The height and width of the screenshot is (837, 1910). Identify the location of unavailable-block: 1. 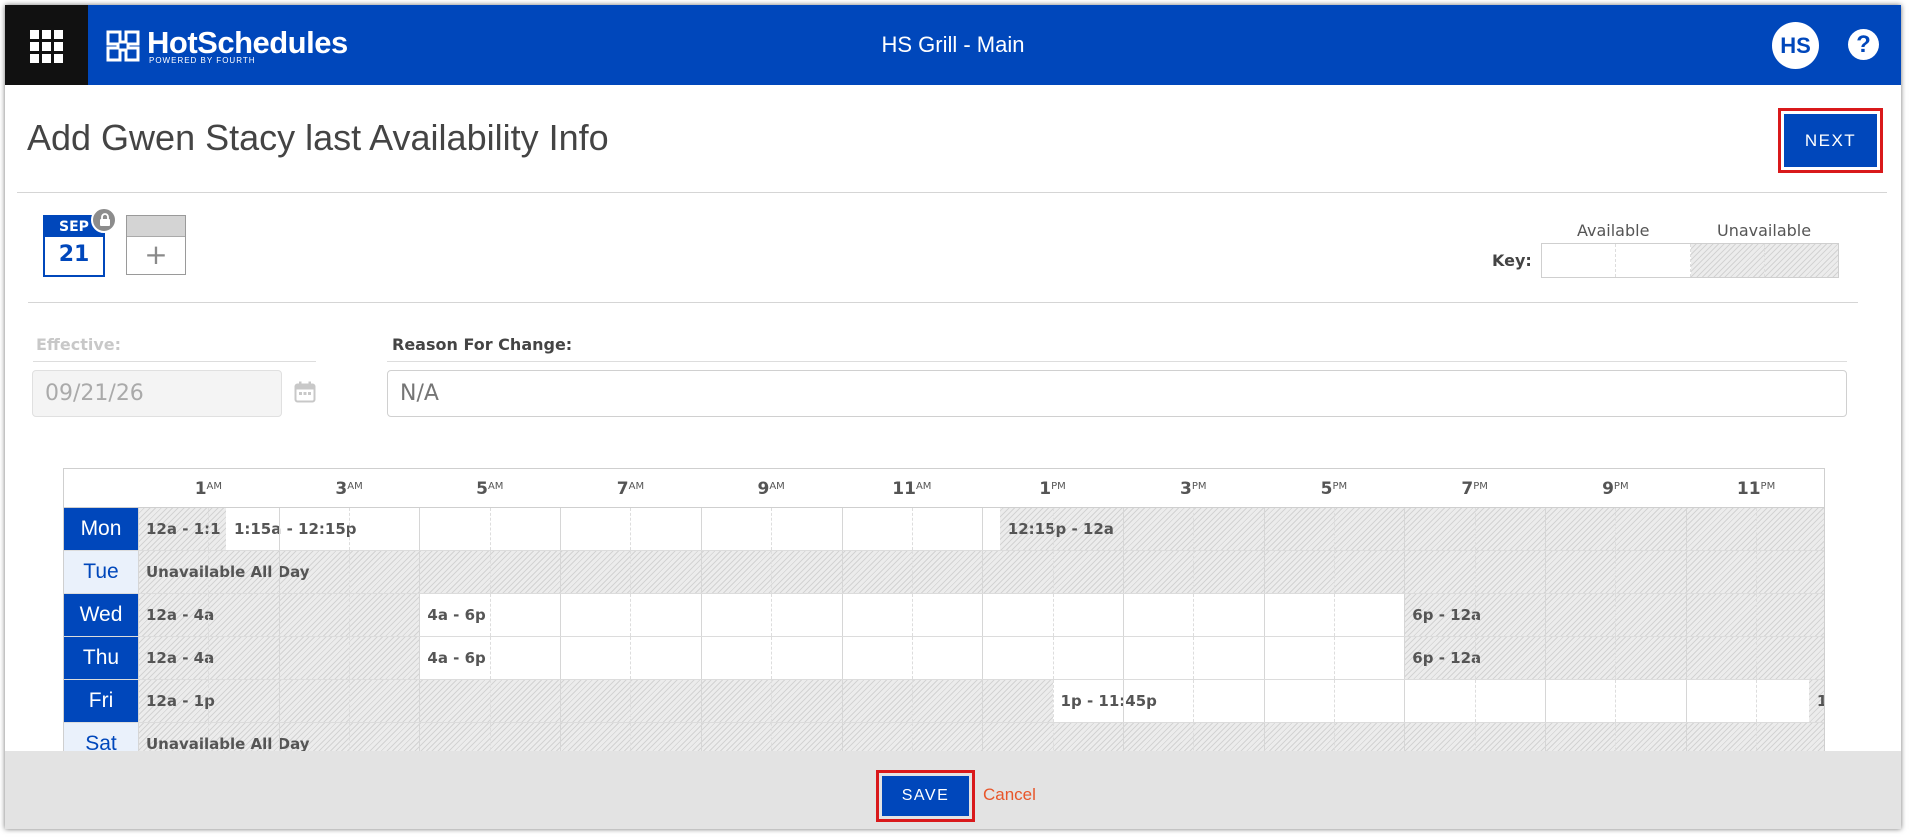
(1816, 701).